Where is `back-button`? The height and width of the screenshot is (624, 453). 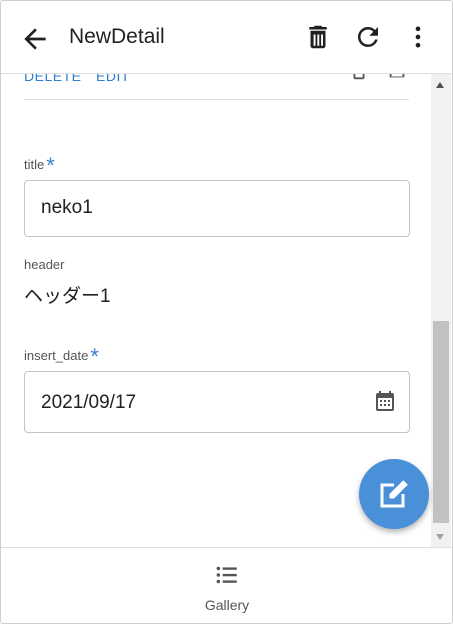 back-button is located at coordinates (35, 39).